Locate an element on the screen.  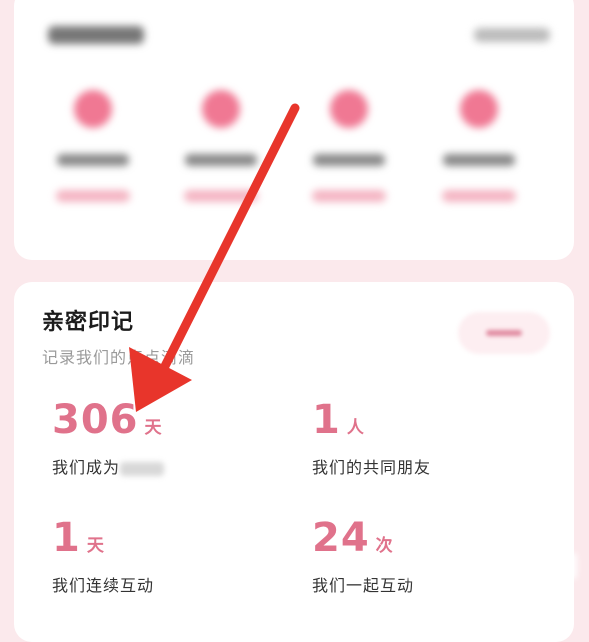
annotation-arrow-icon is located at coordinates (214, 257).